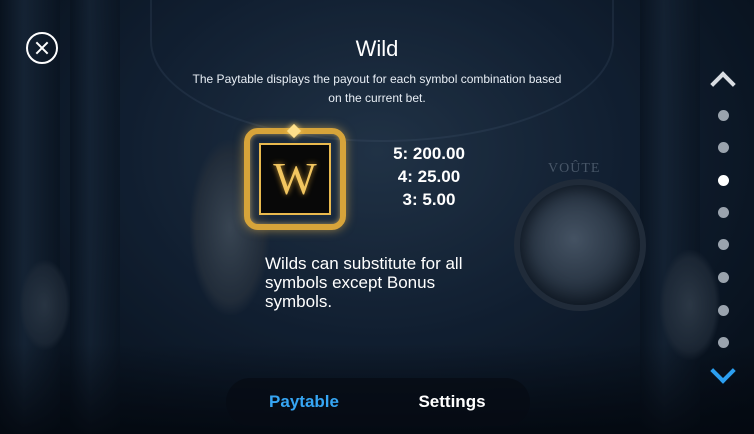  I want to click on wild-symbol-icon: W, so click(295, 176).